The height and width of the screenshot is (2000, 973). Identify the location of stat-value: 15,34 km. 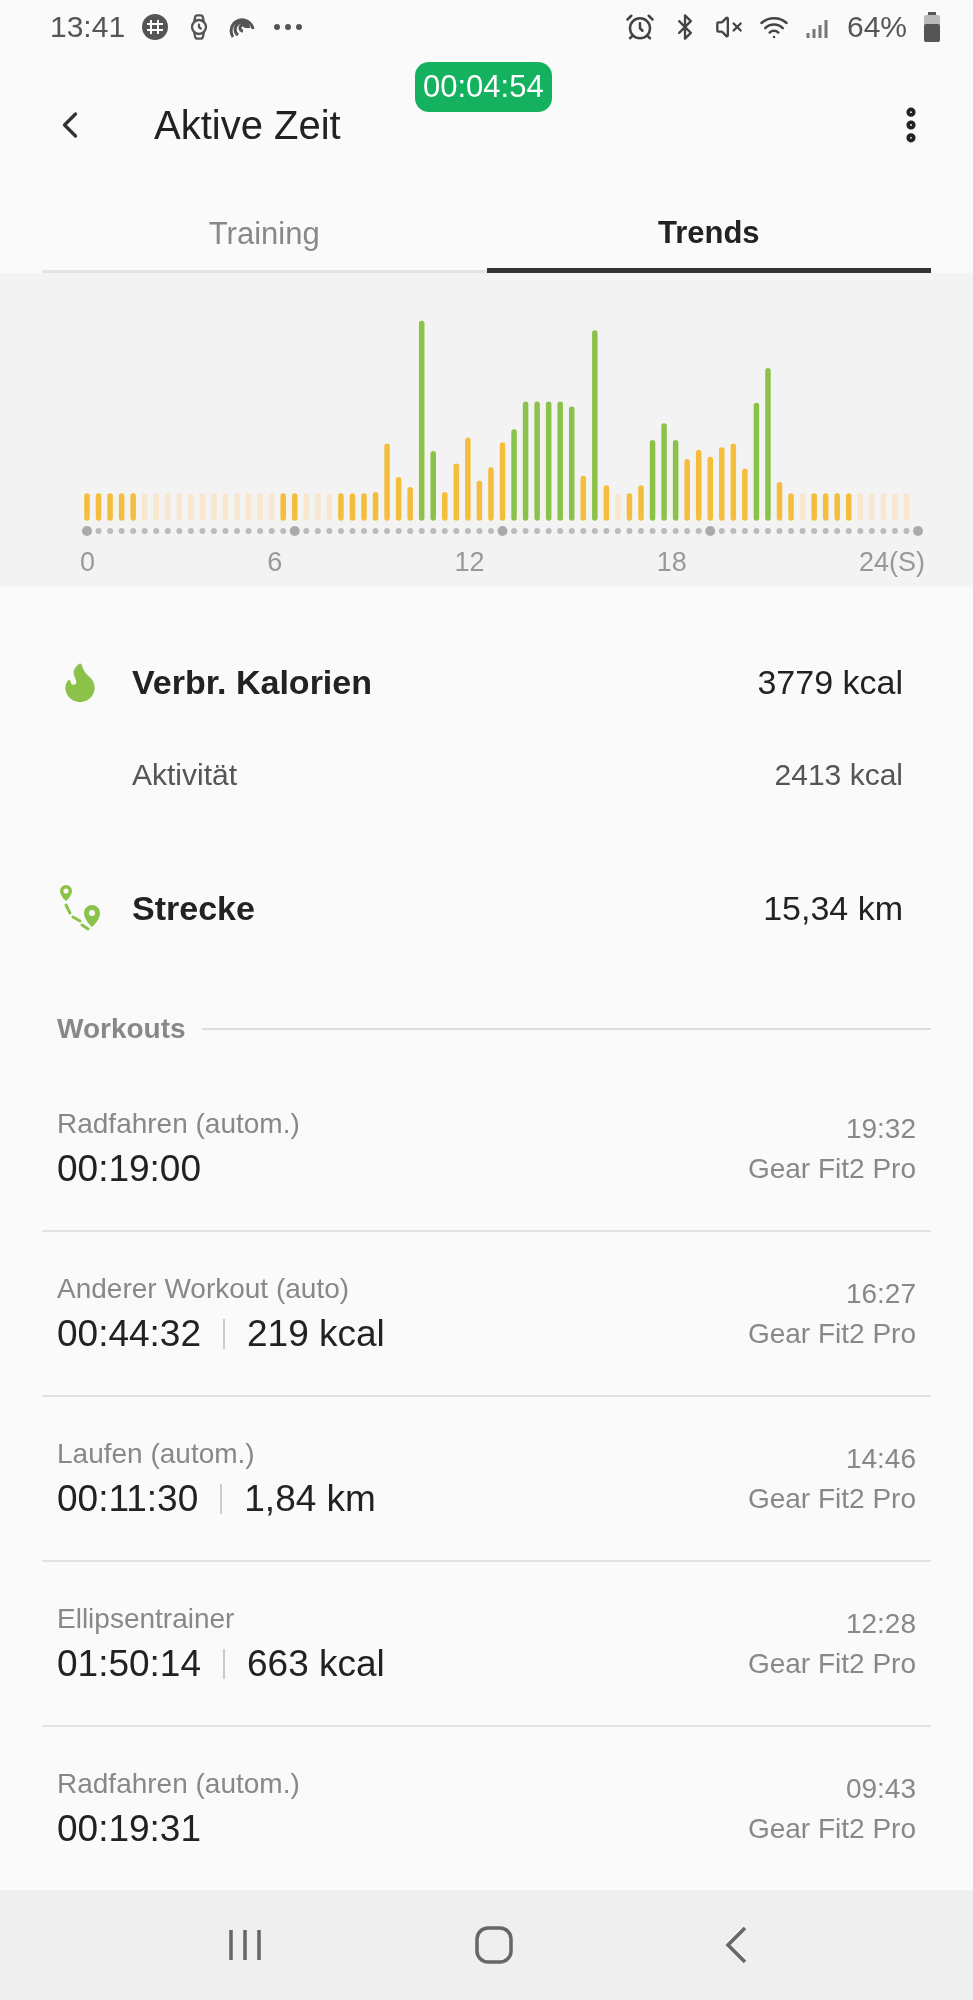
(833, 908).